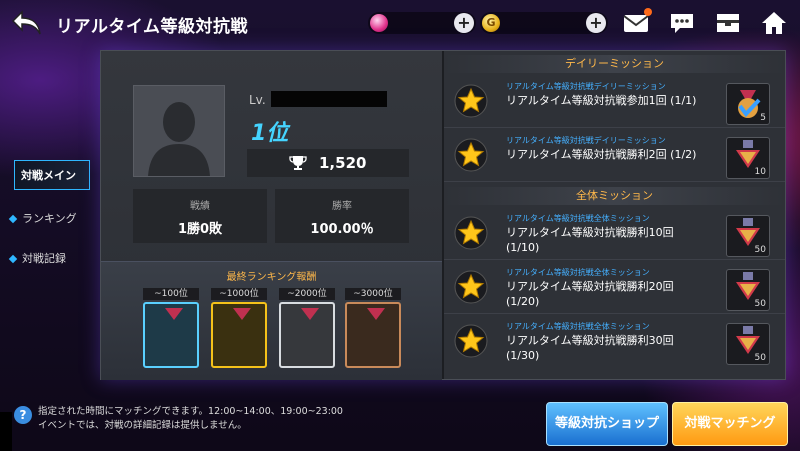 Image resolution: width=800 pixels, height=451 pixels. Describe the element at coordinates (239, 294) in the screenshot. I see `reward-rank-label: ~1000位` at that location.